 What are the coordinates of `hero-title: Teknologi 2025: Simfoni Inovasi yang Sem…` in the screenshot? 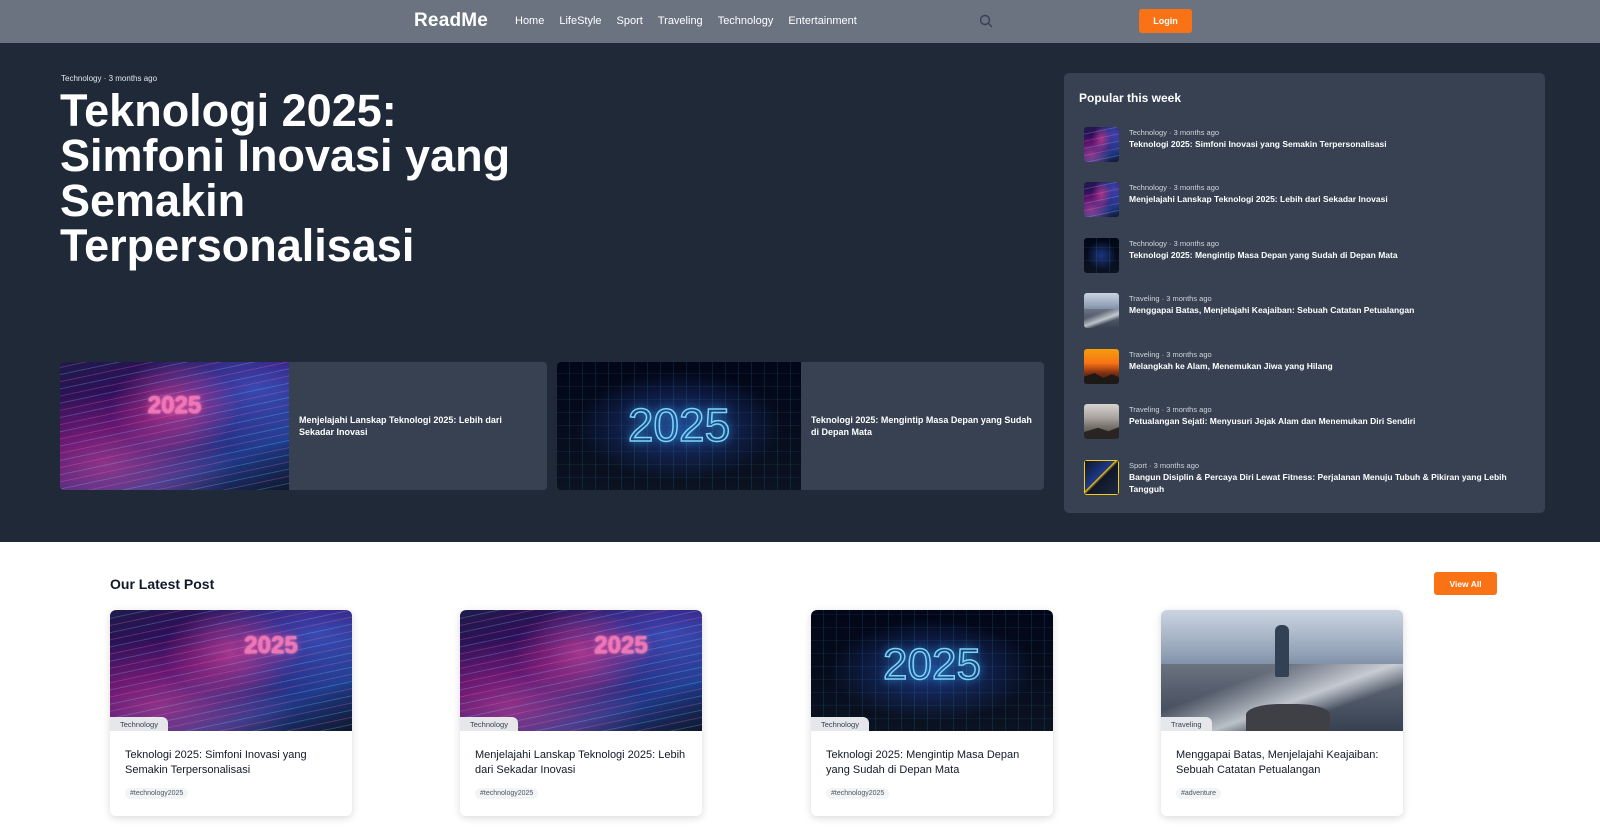 It's located at (310, 178).